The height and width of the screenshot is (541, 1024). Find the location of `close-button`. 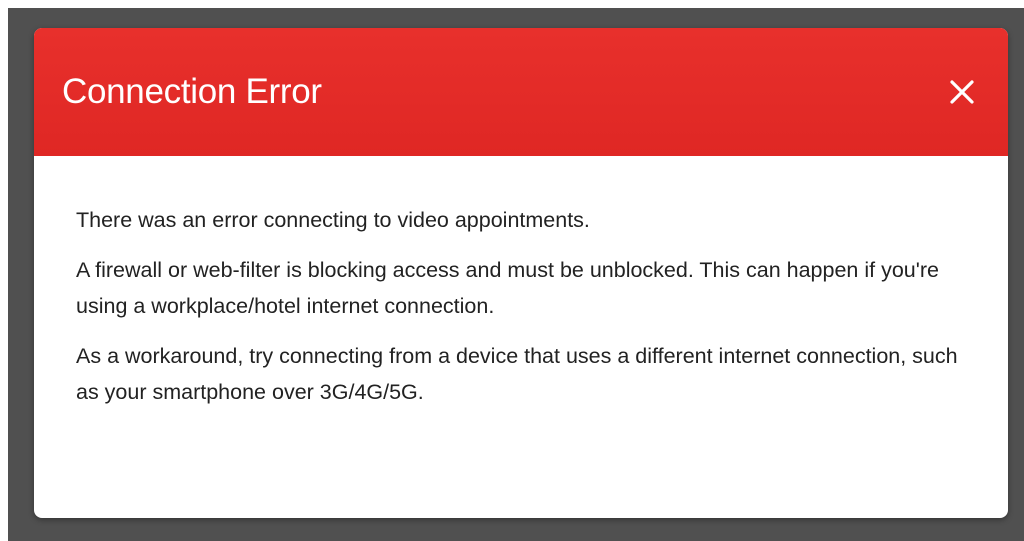

close-button is located at coordinates (962, 92).